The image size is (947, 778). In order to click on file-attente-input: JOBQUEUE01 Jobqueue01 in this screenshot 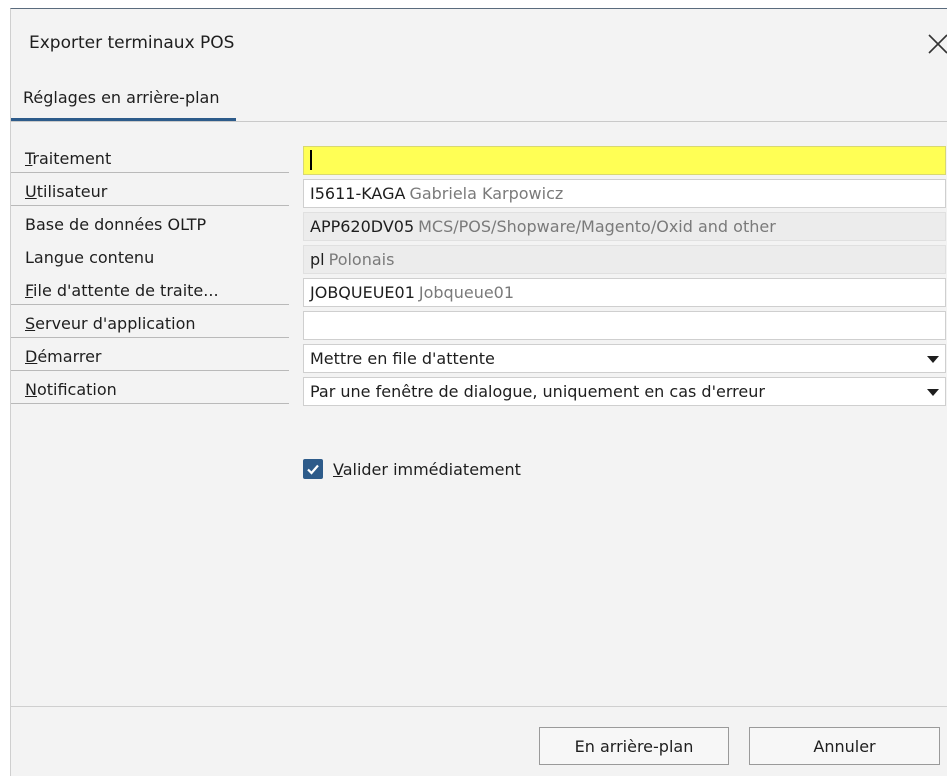, I will do `click(624, 292)`.